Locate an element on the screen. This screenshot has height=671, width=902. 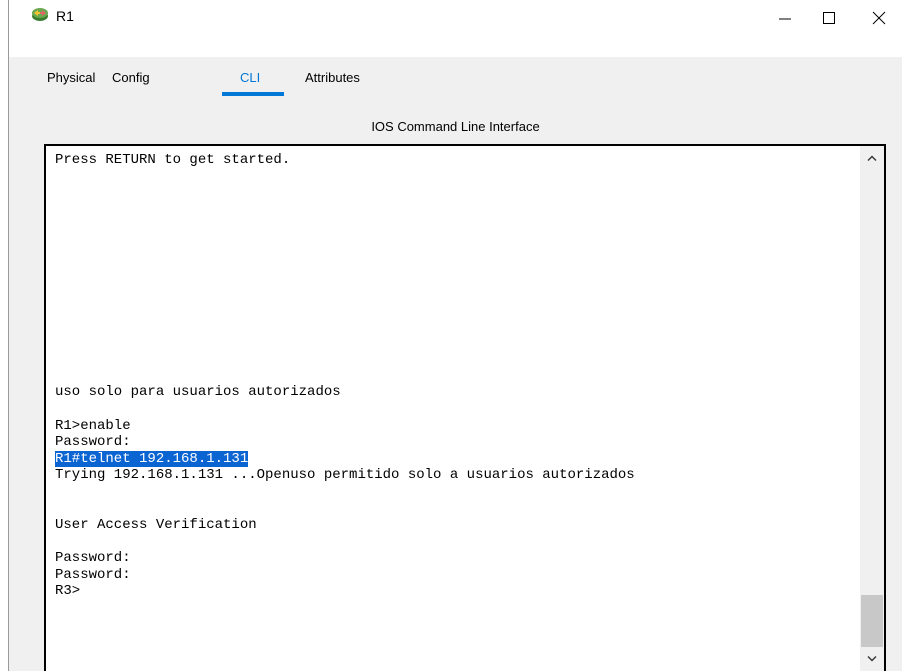
vertical-scrollbar is located at coordinates (872, 408).